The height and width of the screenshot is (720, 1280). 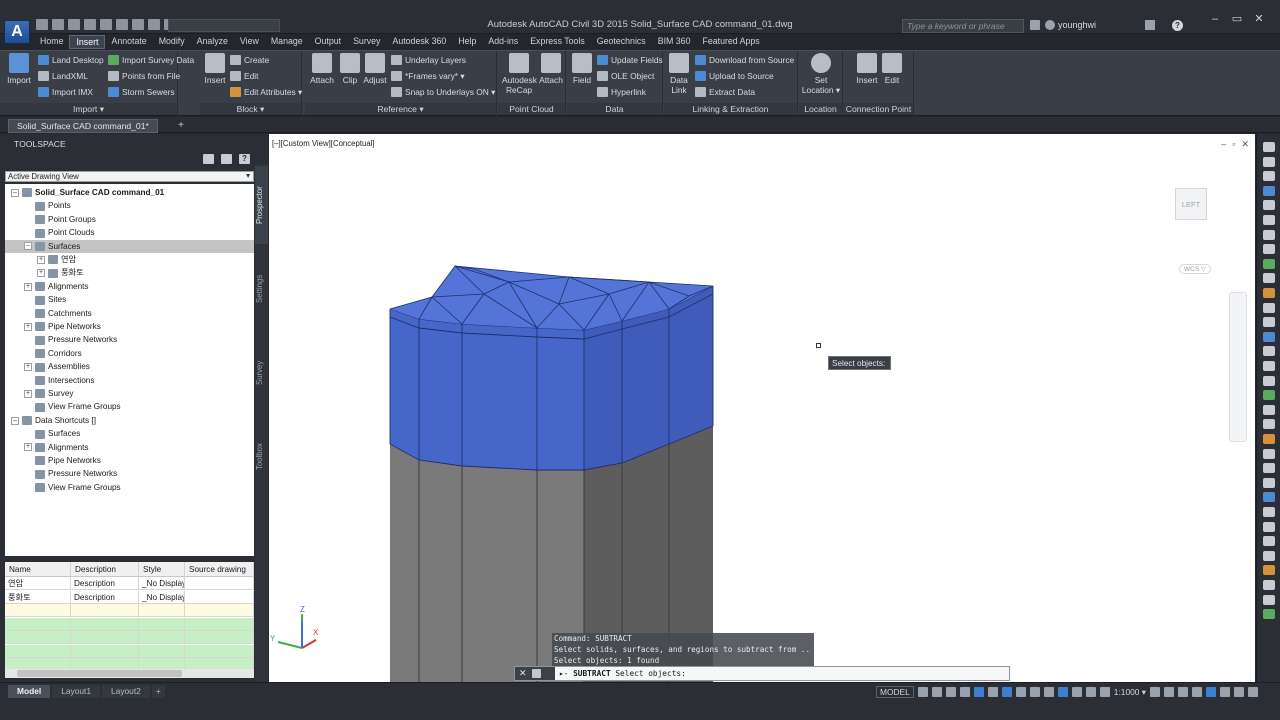 What do you see at coordinates (29, 691) in the screenshot?
I see `tab-model: Model` at bounding box center [29, 691].